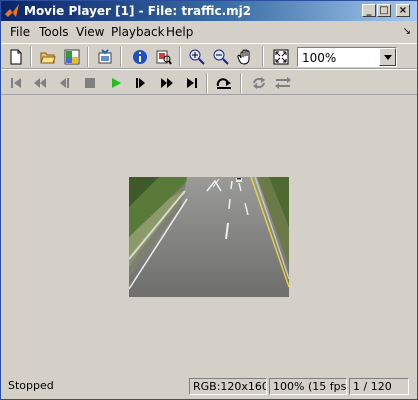 The height and width of the screenshot is (400, 418). Describe the element at coordinates (54, 32) in the screenshot. I see `menu-tools: Tools` at that location.